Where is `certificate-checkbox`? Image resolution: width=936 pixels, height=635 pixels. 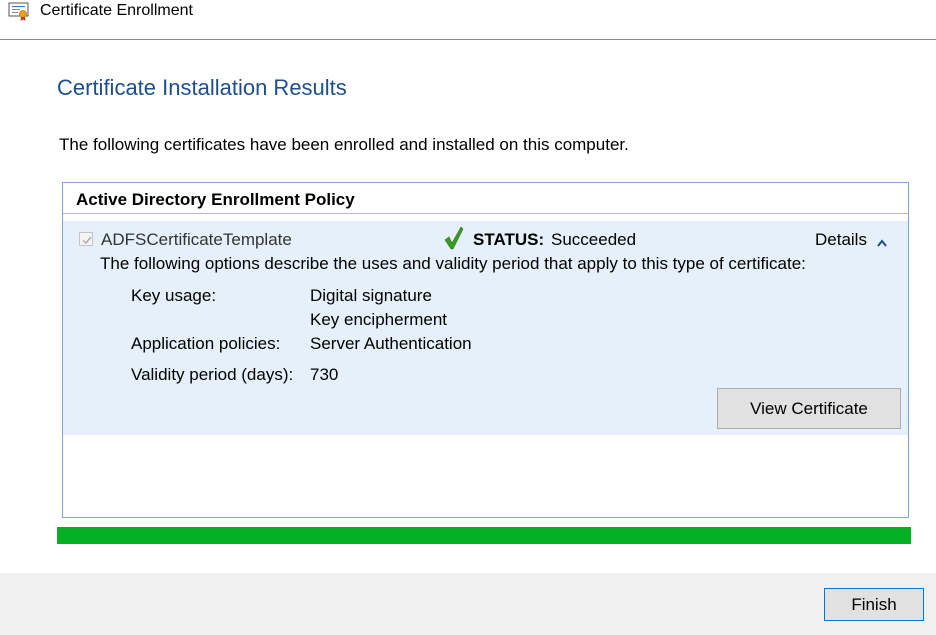
certificate-checkbox is located at coordinates (86, 239).